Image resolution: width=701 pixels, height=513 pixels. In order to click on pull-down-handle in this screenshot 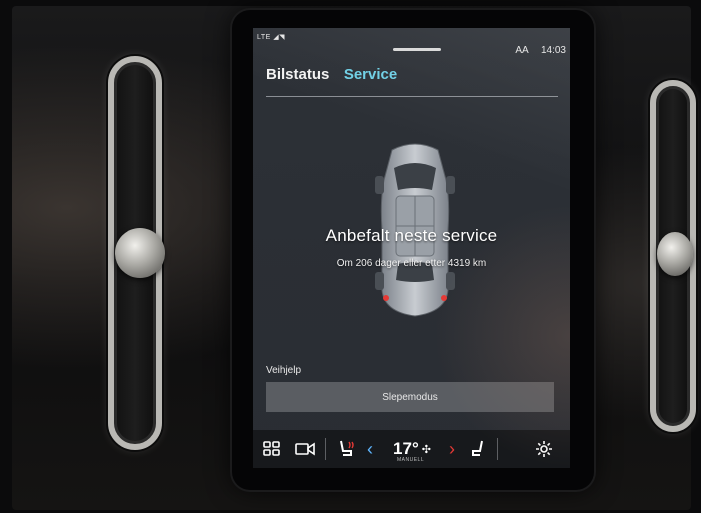, I will do `click(417, 49)`.